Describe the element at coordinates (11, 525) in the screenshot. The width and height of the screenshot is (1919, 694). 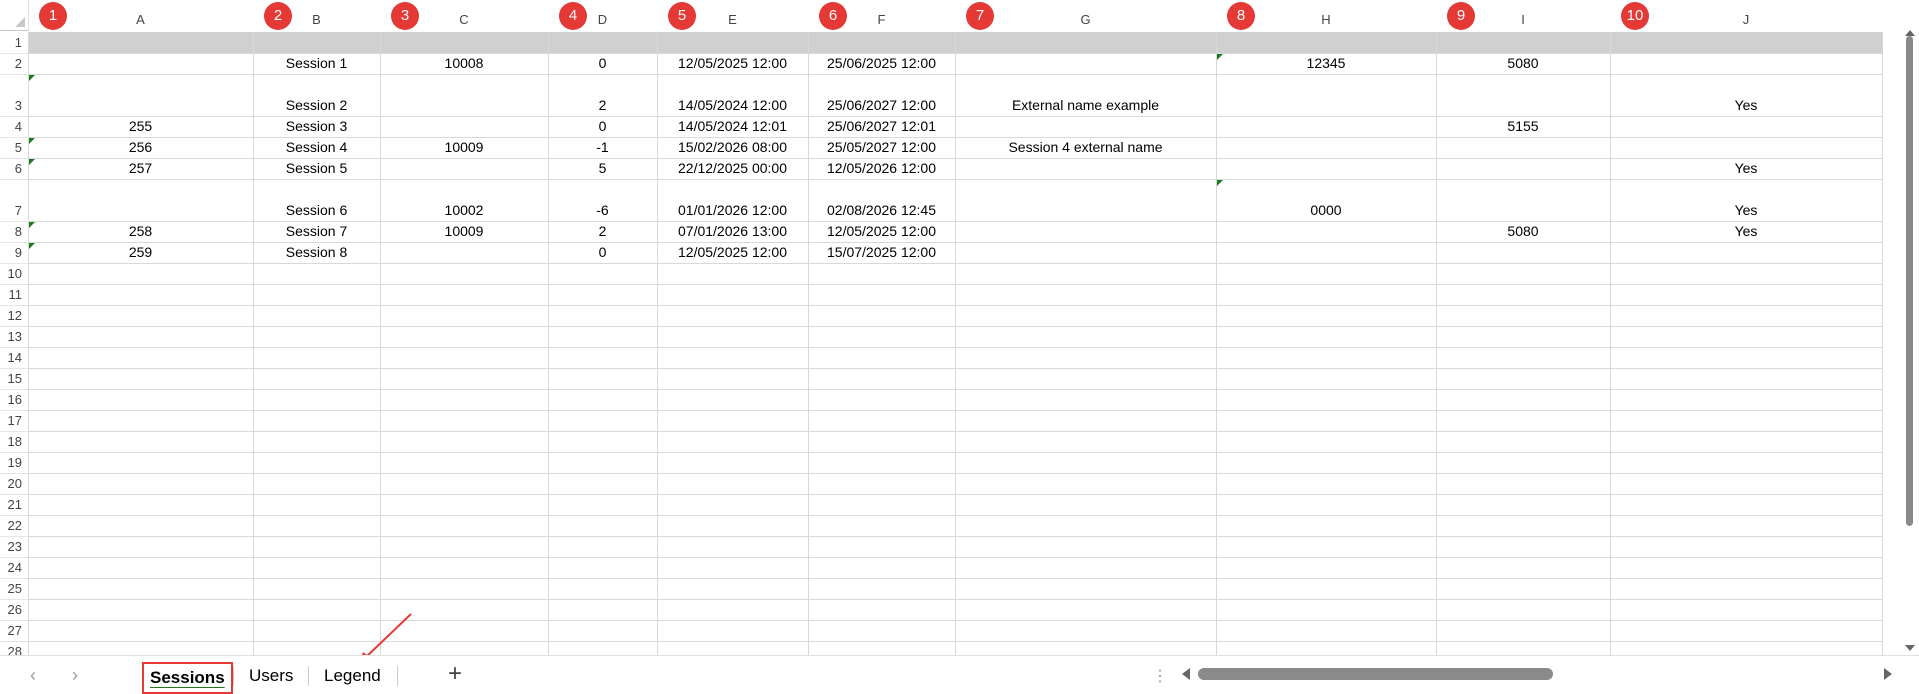
I see `row-number: 22` at that location.